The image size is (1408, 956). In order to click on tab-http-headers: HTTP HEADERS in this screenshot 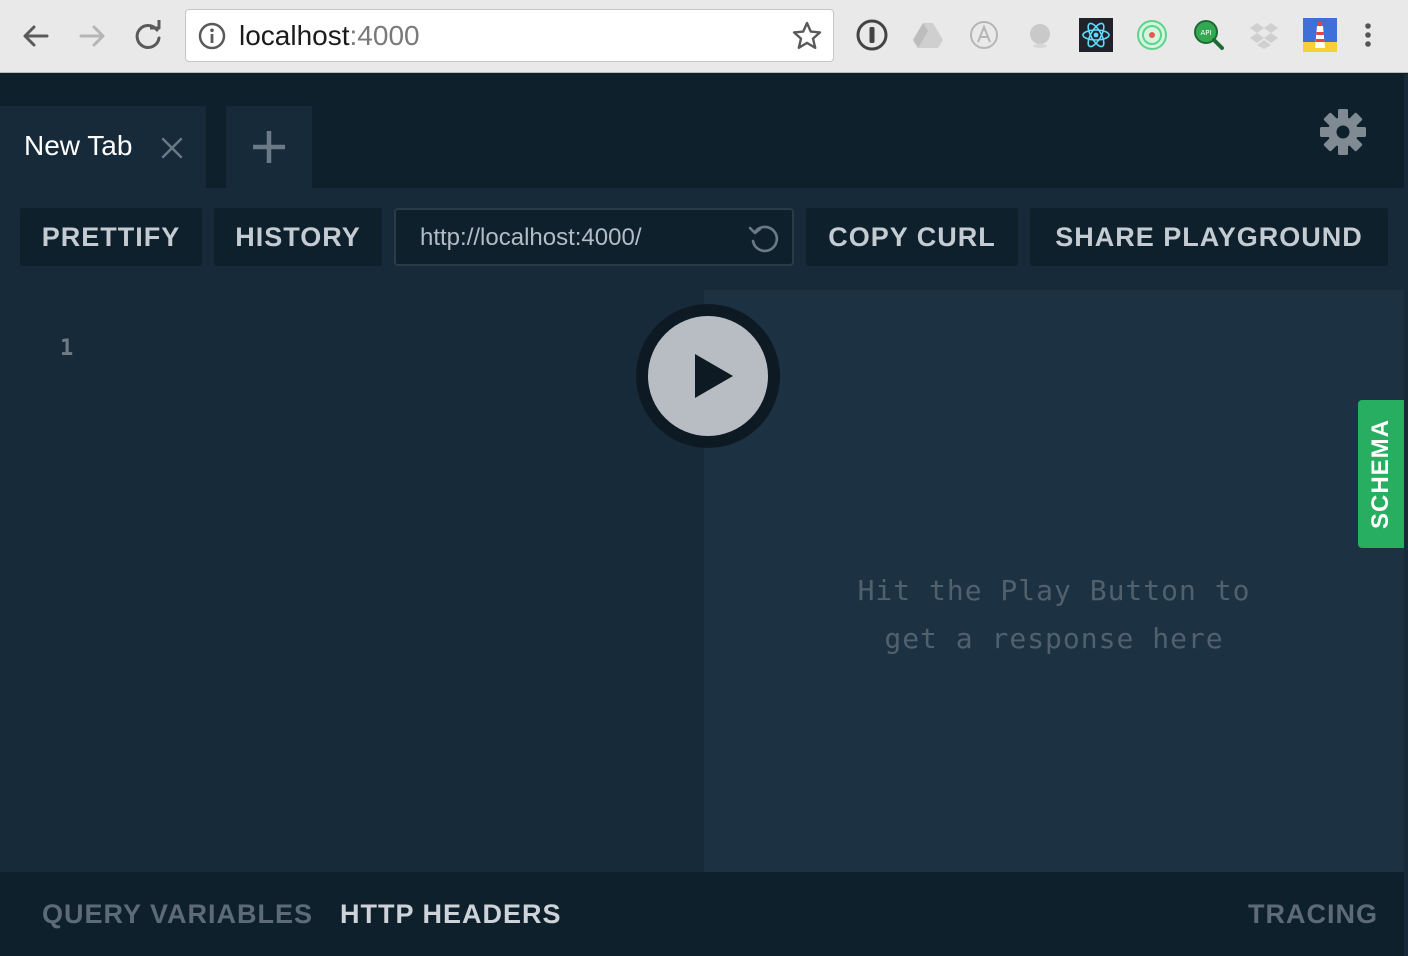, I will do `click(451, 914)`.